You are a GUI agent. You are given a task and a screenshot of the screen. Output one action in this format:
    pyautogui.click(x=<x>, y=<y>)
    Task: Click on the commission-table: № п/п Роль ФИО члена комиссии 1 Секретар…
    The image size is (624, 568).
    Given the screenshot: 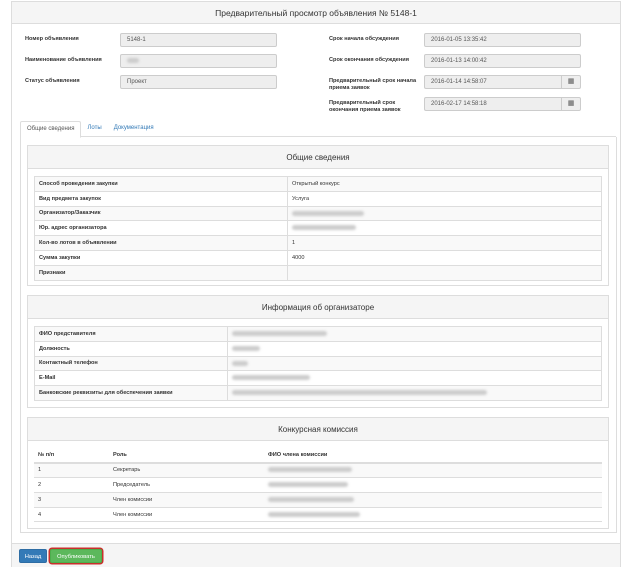 What is the action you would take?
    pyautogui.click(x=318, y=485)
    